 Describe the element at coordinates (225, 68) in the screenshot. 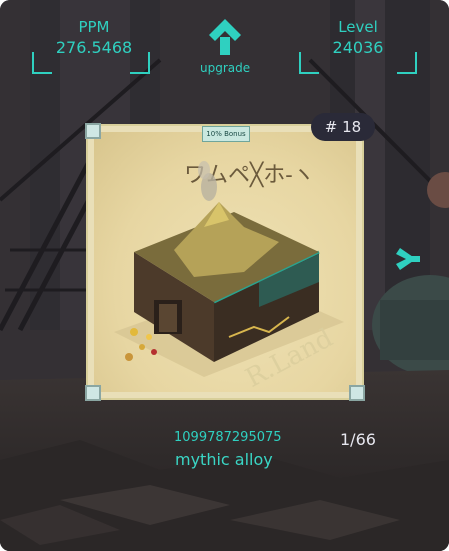

I see `upgrade-label: upgrade` at that location.